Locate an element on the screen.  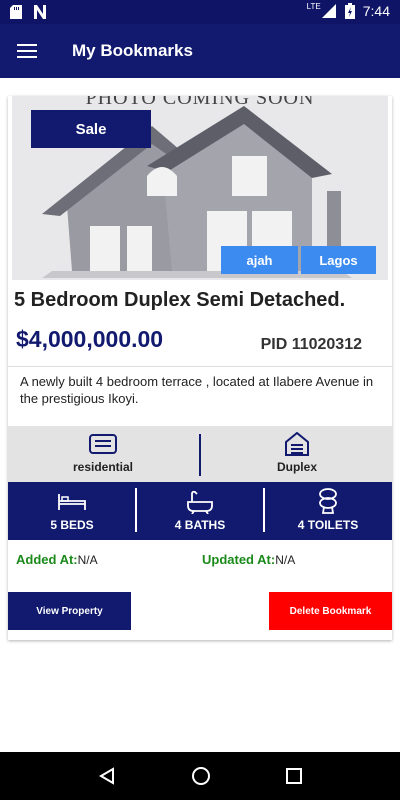
property-id: PID 11020312 is located at coordinates (311, 344).